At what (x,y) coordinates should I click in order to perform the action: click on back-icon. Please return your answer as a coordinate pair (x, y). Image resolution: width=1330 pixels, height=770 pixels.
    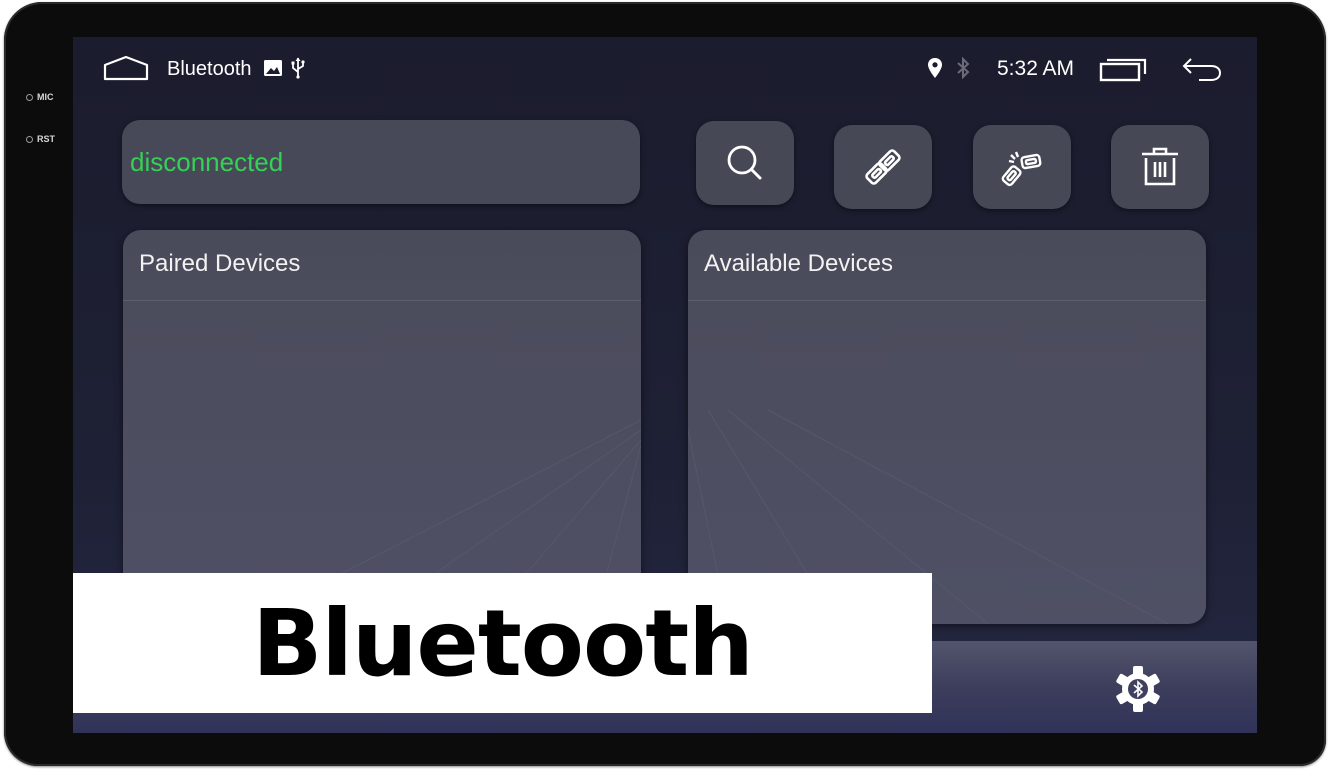
    Looking at the image, I should click on (1202, 69).